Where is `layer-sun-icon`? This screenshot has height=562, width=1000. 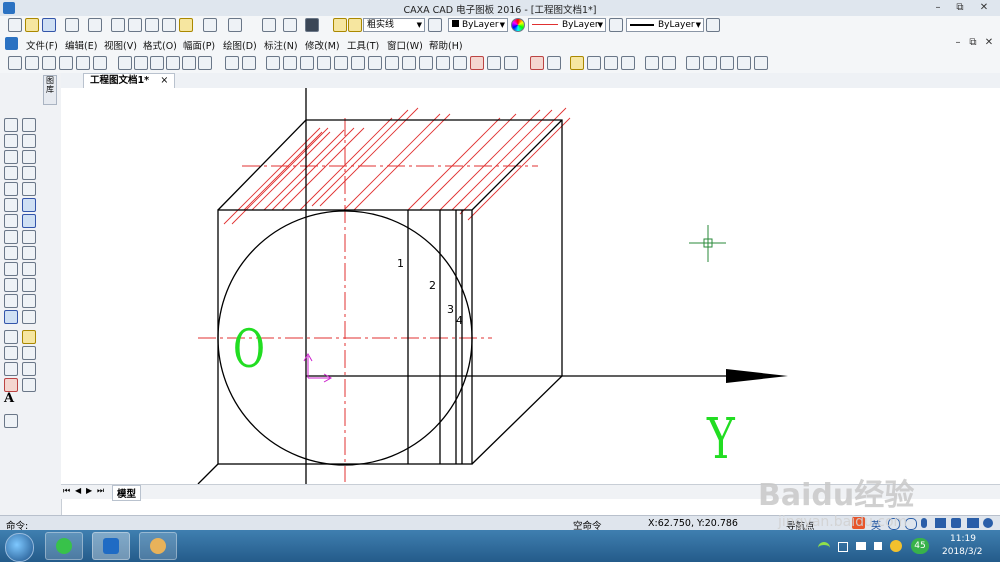 layer-sun-icon is located at coordinates (355, 25).